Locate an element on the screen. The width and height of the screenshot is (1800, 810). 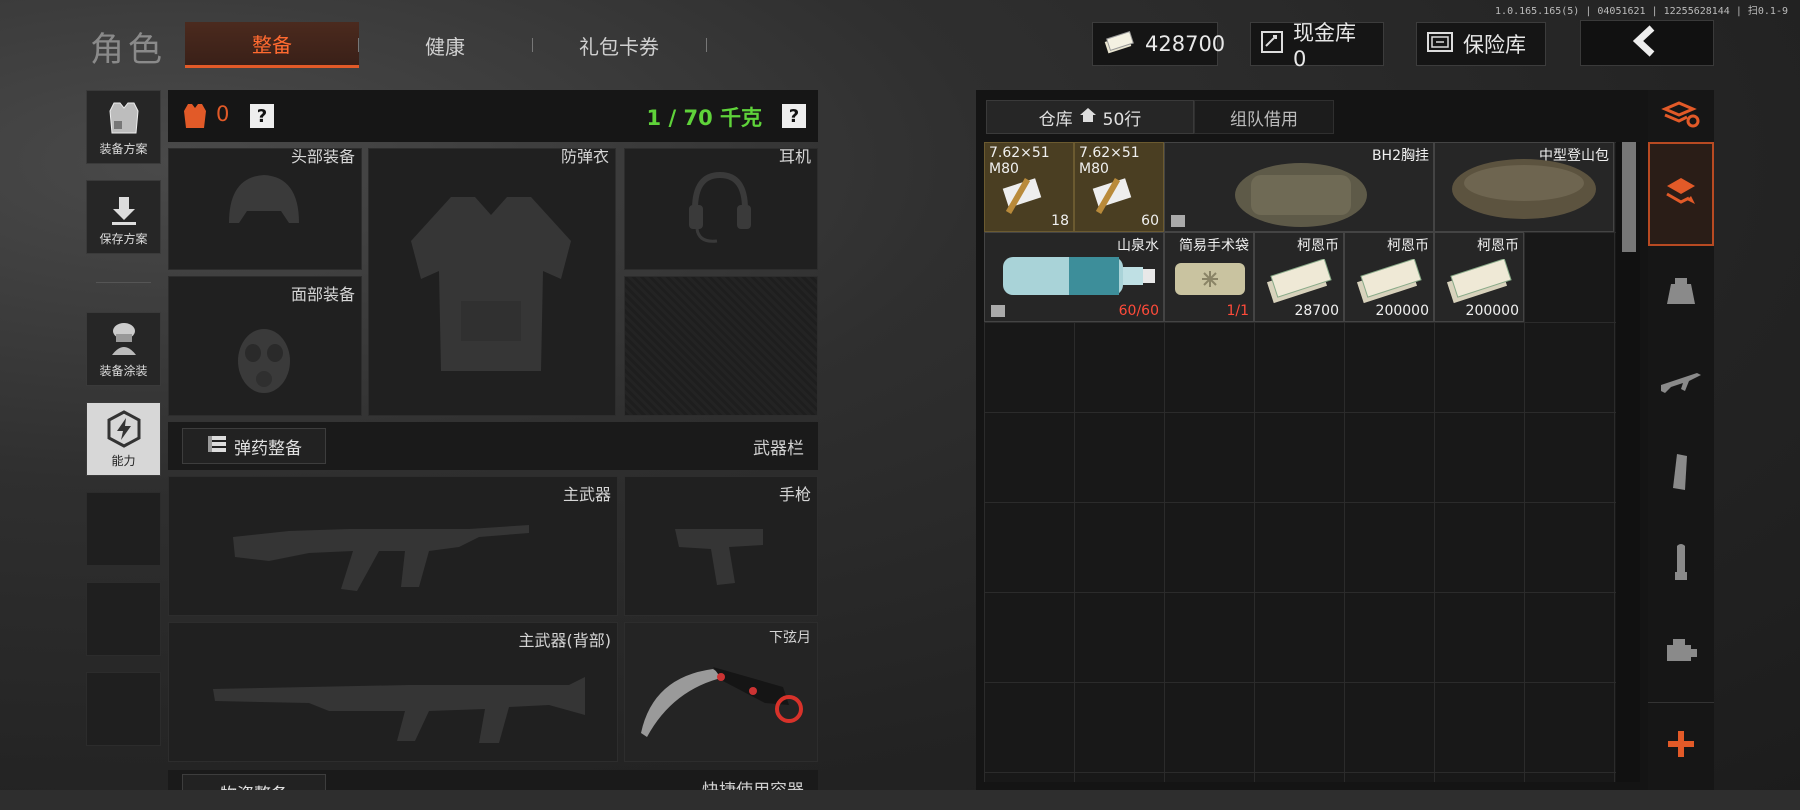
tab-health: 健康 is located at coordinates (445, 45).